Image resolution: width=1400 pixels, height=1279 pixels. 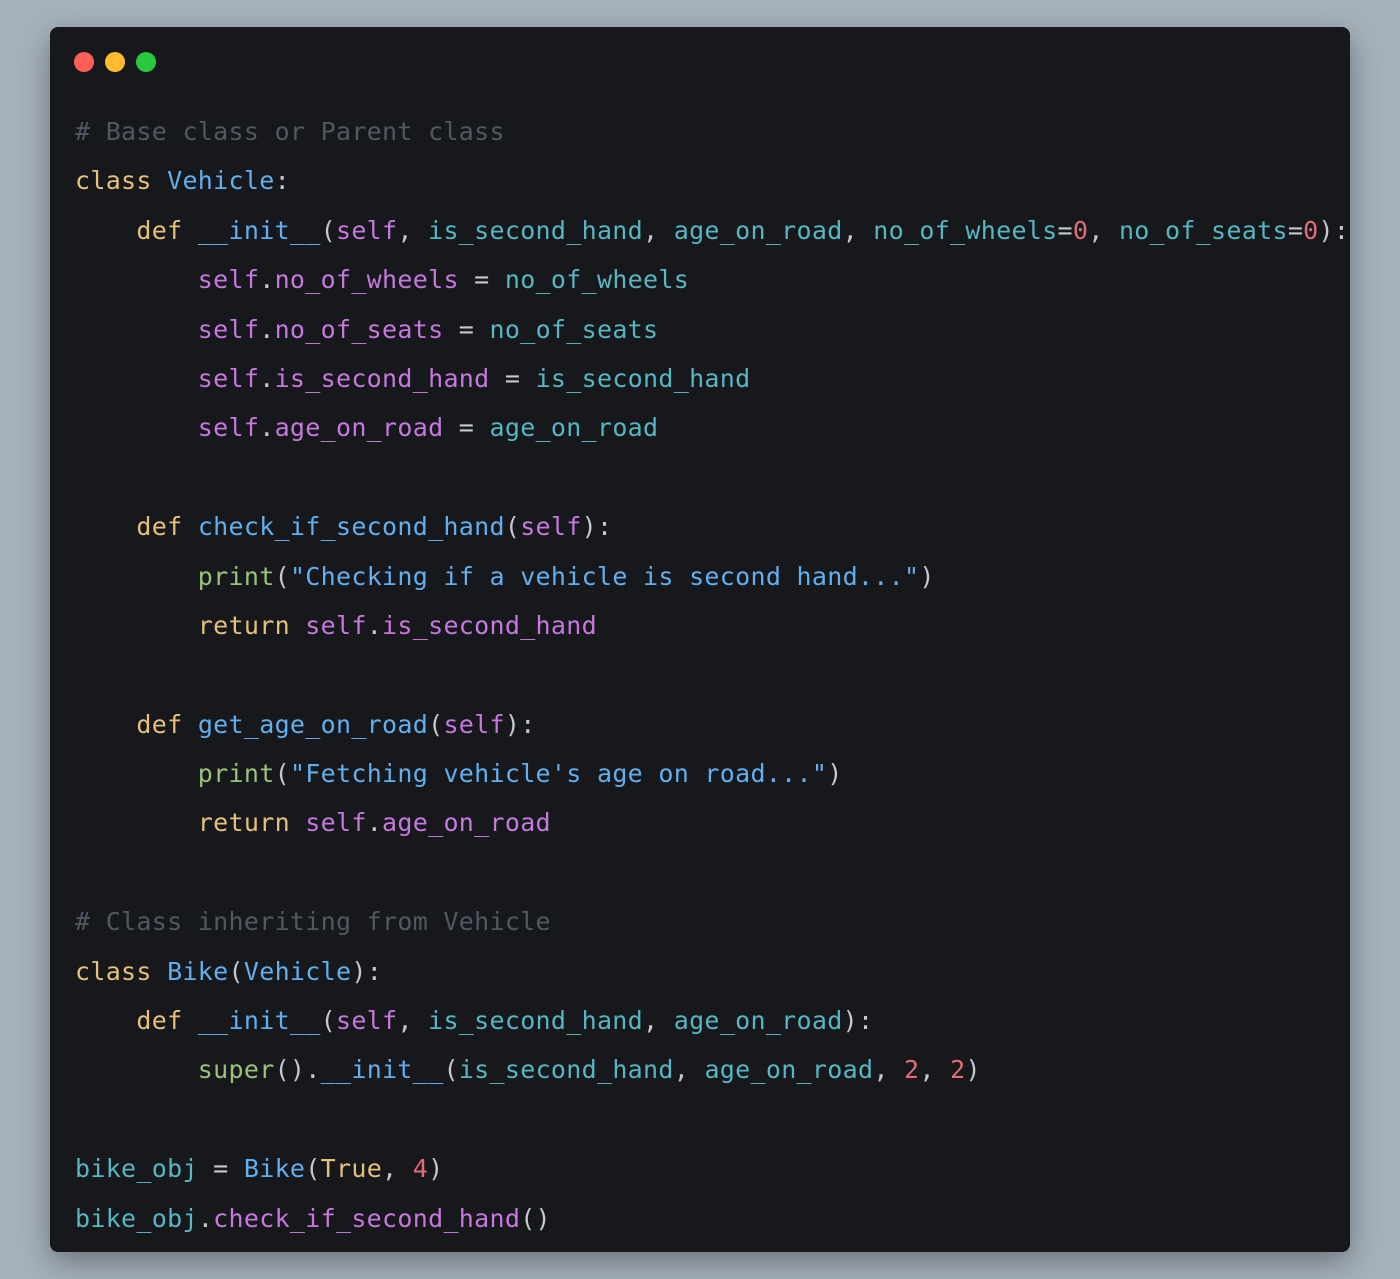 I want to click on code-token-punctuation: (), so click(x=535, y=1218).